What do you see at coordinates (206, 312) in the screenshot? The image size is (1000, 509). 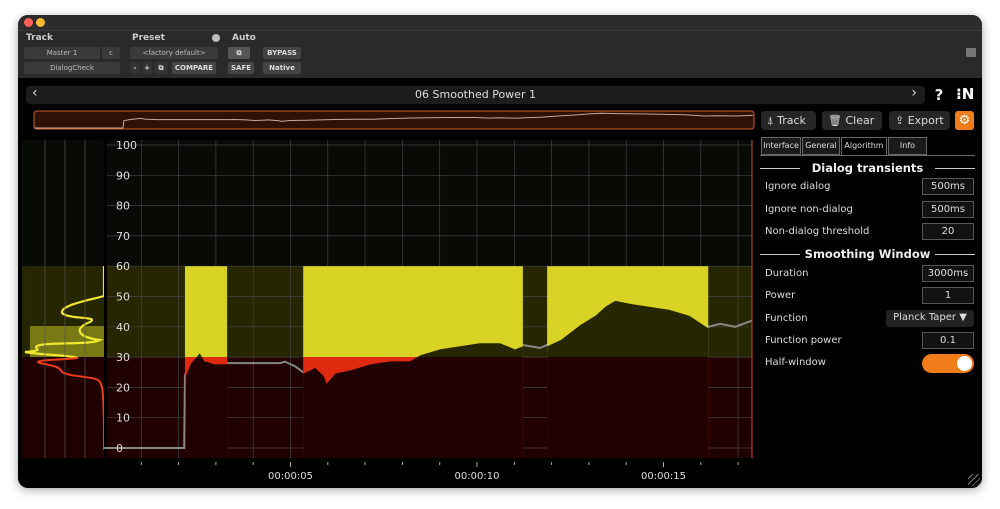 I see `dialog-segment` at bounding box center [206, 312].